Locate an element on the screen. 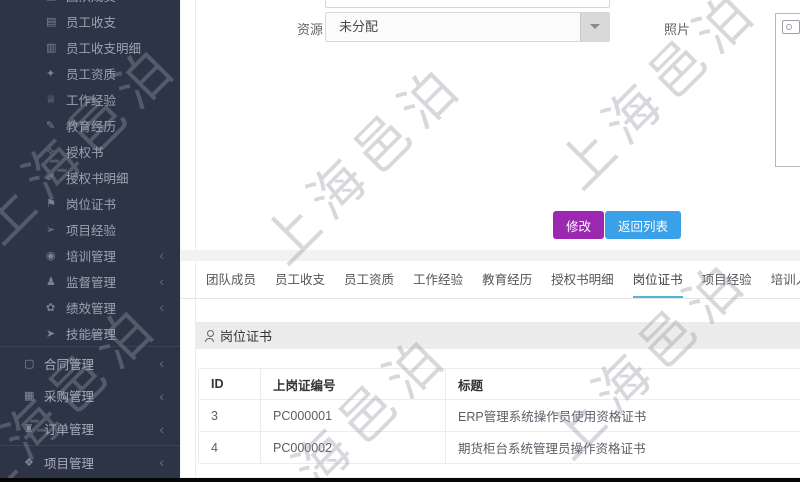 The image size is (800, 482). image-placeholder-icon is located at coordinates (791, 27).